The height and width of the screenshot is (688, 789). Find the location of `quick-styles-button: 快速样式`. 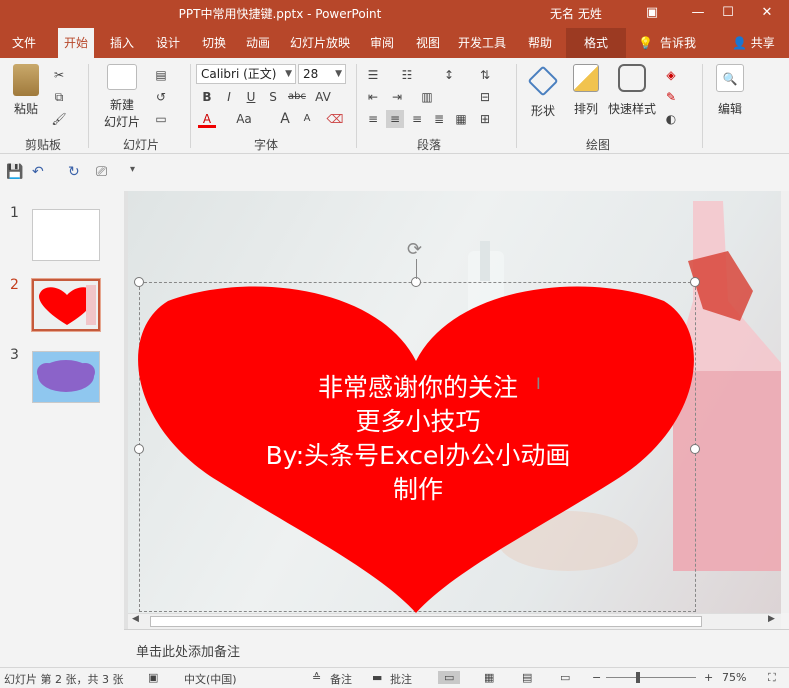

quick-styles-button: 快速样式 is located at coordinates (632, 90).